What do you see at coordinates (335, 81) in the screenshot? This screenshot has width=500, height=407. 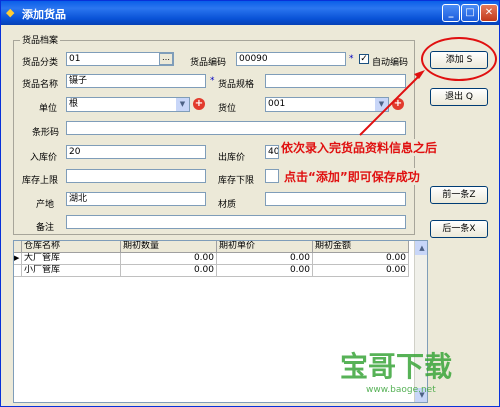 I see `spec-field` at bounding box center [335, 81].